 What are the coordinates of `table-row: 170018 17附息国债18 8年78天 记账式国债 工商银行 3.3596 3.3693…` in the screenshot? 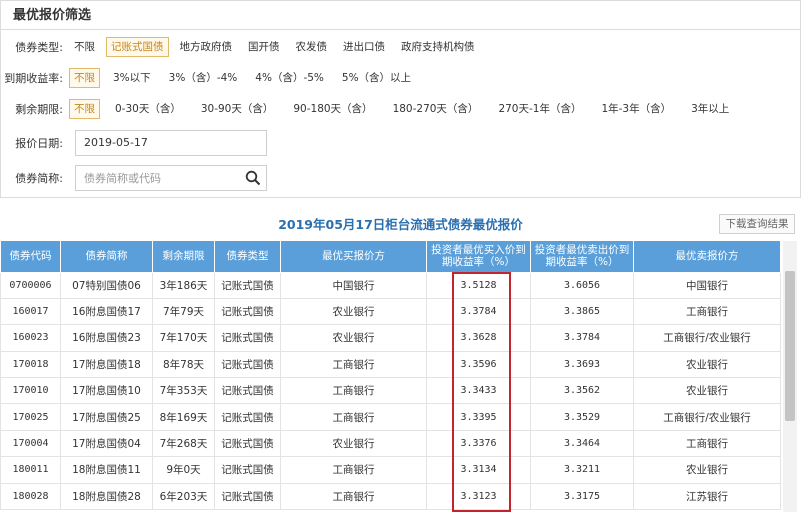 It's located at (390, 365).